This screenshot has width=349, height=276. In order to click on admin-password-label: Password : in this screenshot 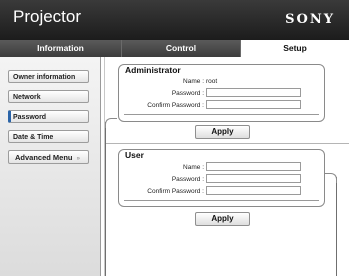, I will do `click(187, 93)`.